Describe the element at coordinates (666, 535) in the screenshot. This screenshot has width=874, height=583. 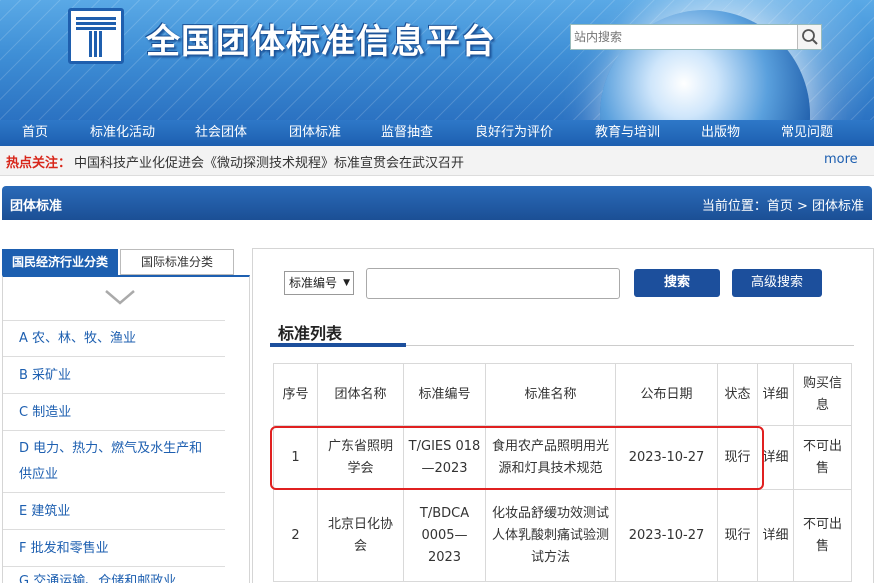
I see `cell-date: 2023-10-27` at that location.